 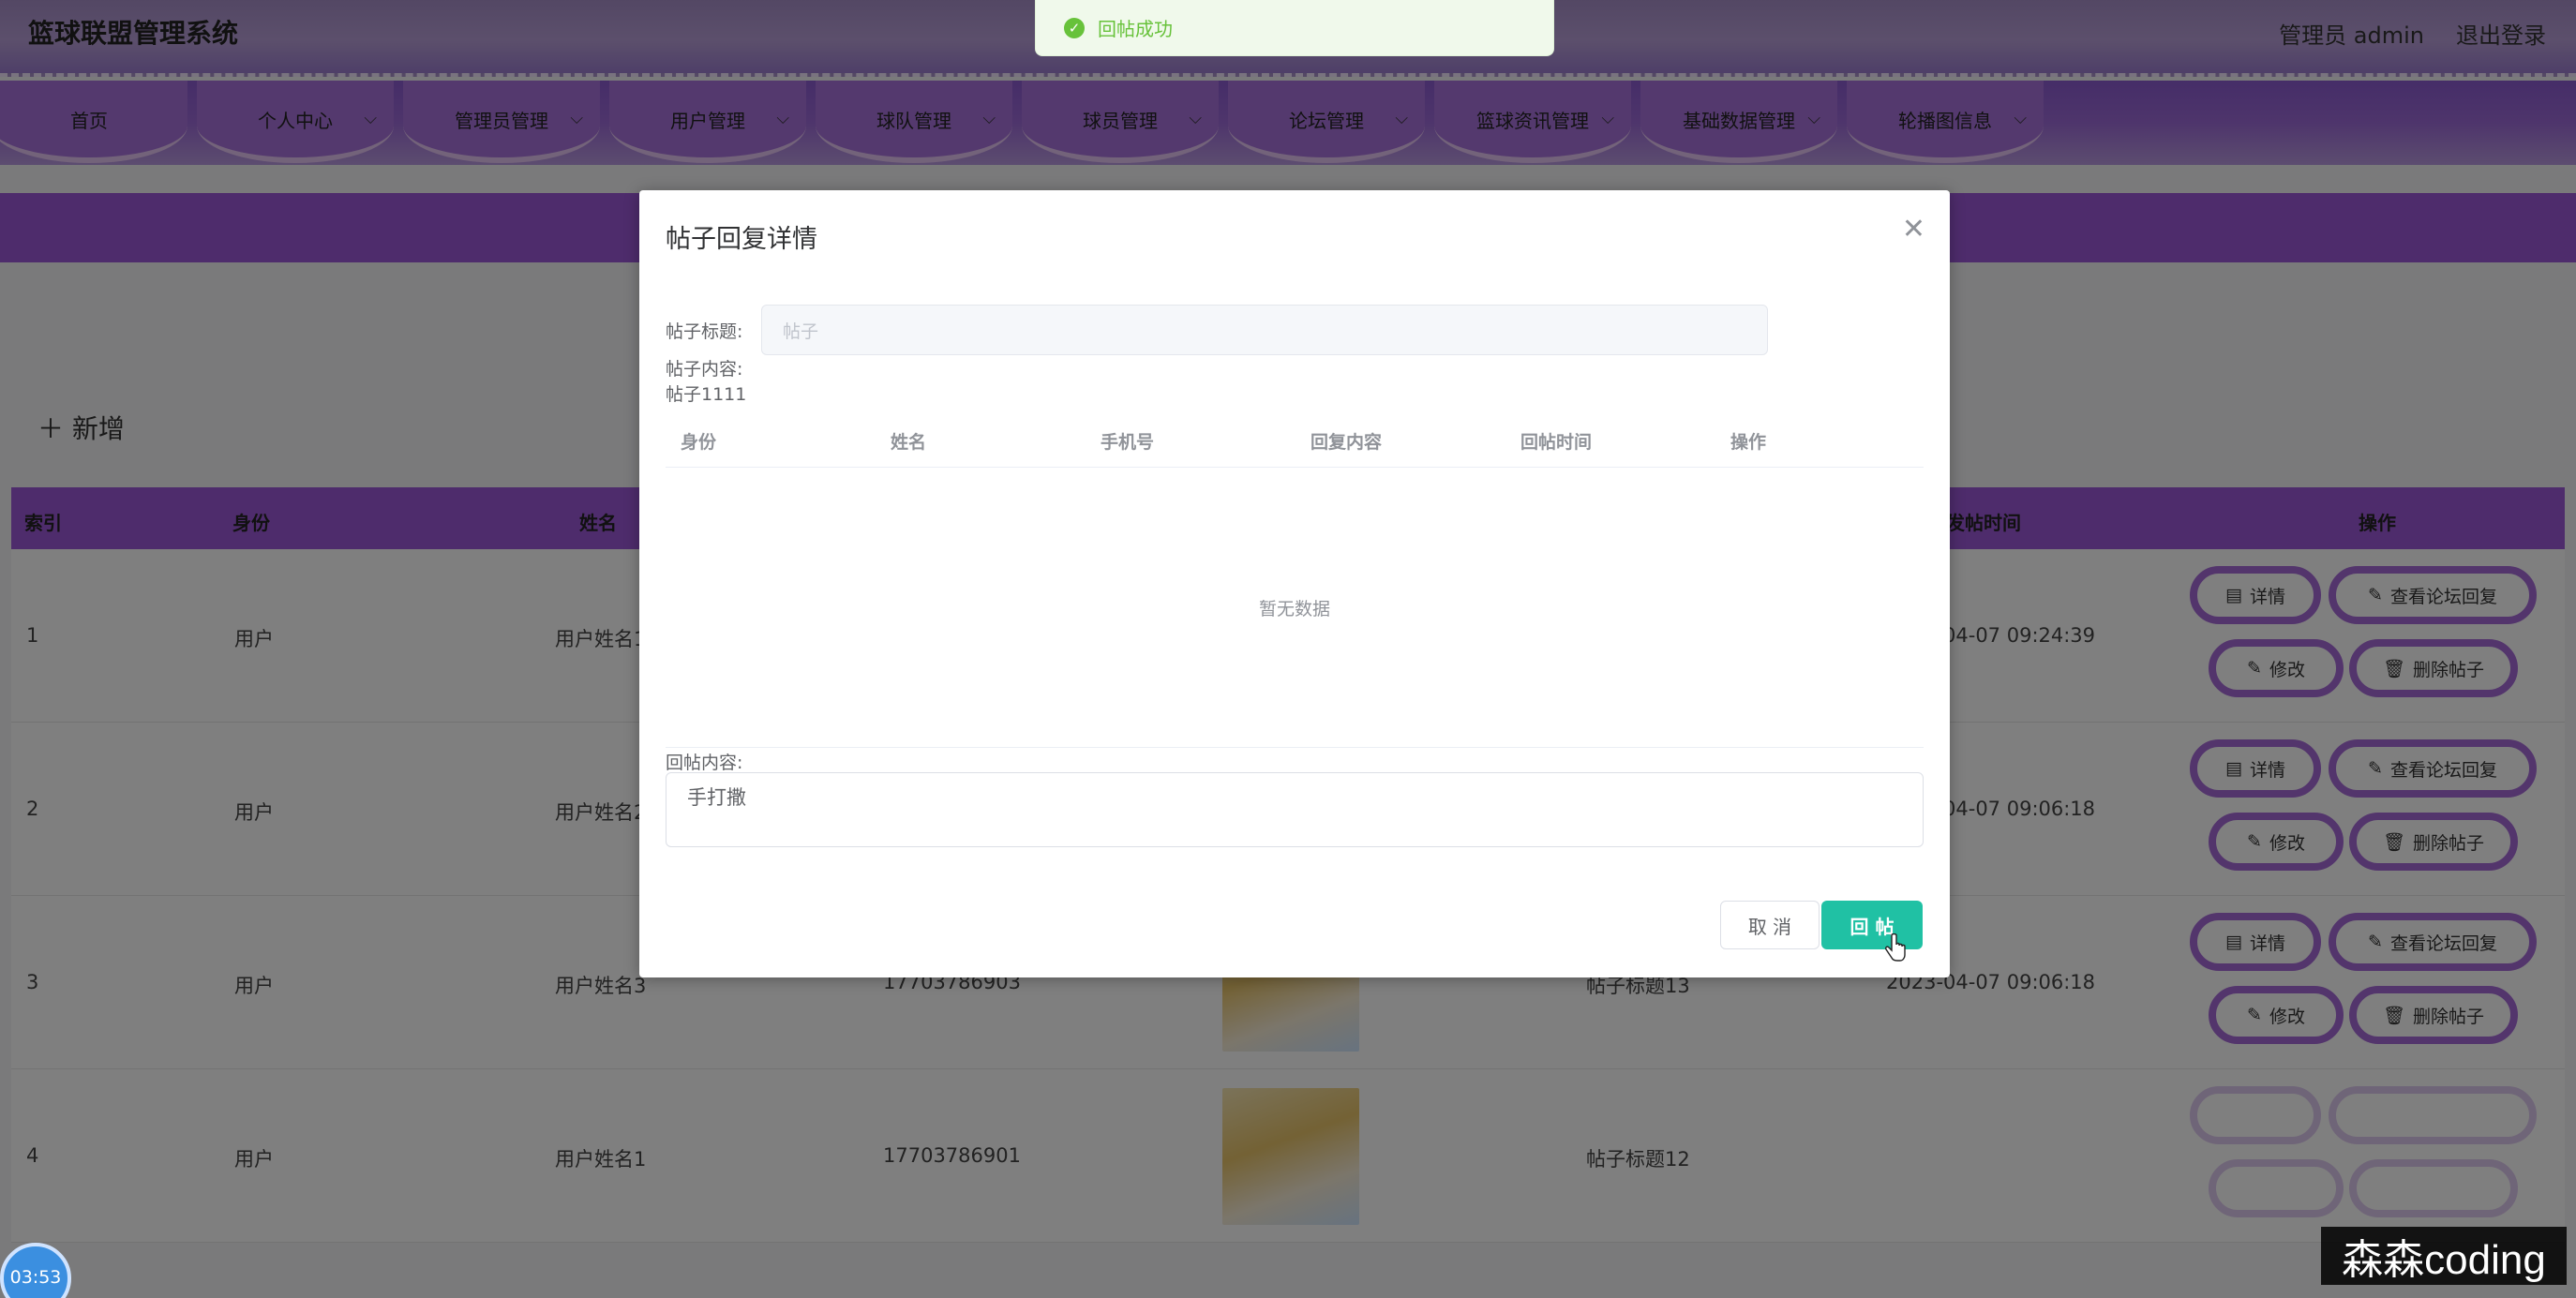 I want to click on reply-content-label: 回帖内容:, so click(x=705, y=763).